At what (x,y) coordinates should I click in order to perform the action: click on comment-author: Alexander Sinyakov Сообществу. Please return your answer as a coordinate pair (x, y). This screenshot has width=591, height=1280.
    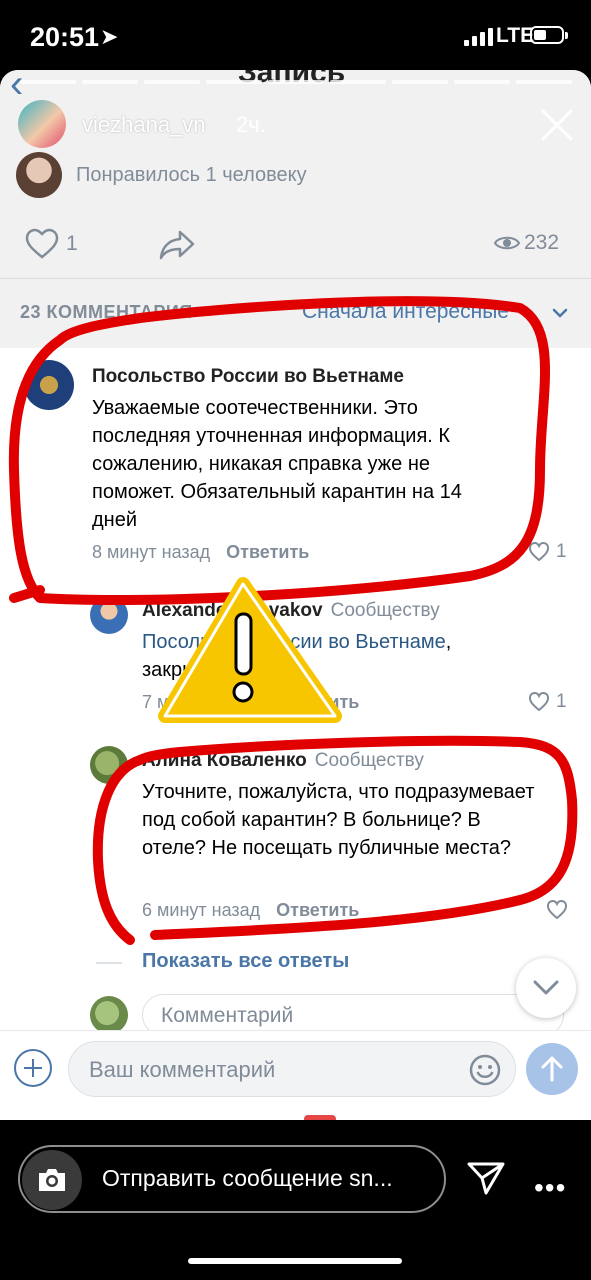
    Looking at the image, I should click on (291, 611).